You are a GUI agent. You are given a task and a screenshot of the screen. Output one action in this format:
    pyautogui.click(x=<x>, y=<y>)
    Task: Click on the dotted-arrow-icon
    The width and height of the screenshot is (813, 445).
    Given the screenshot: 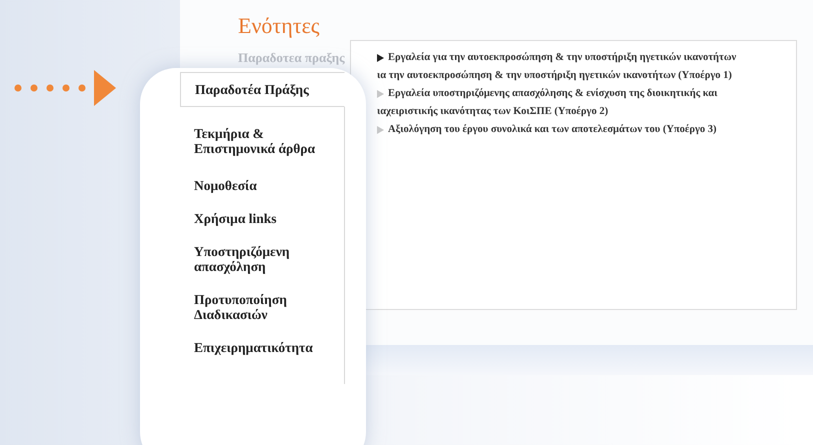 What is the action you would take?
    pyautogui.click(x=65, y=88)
    